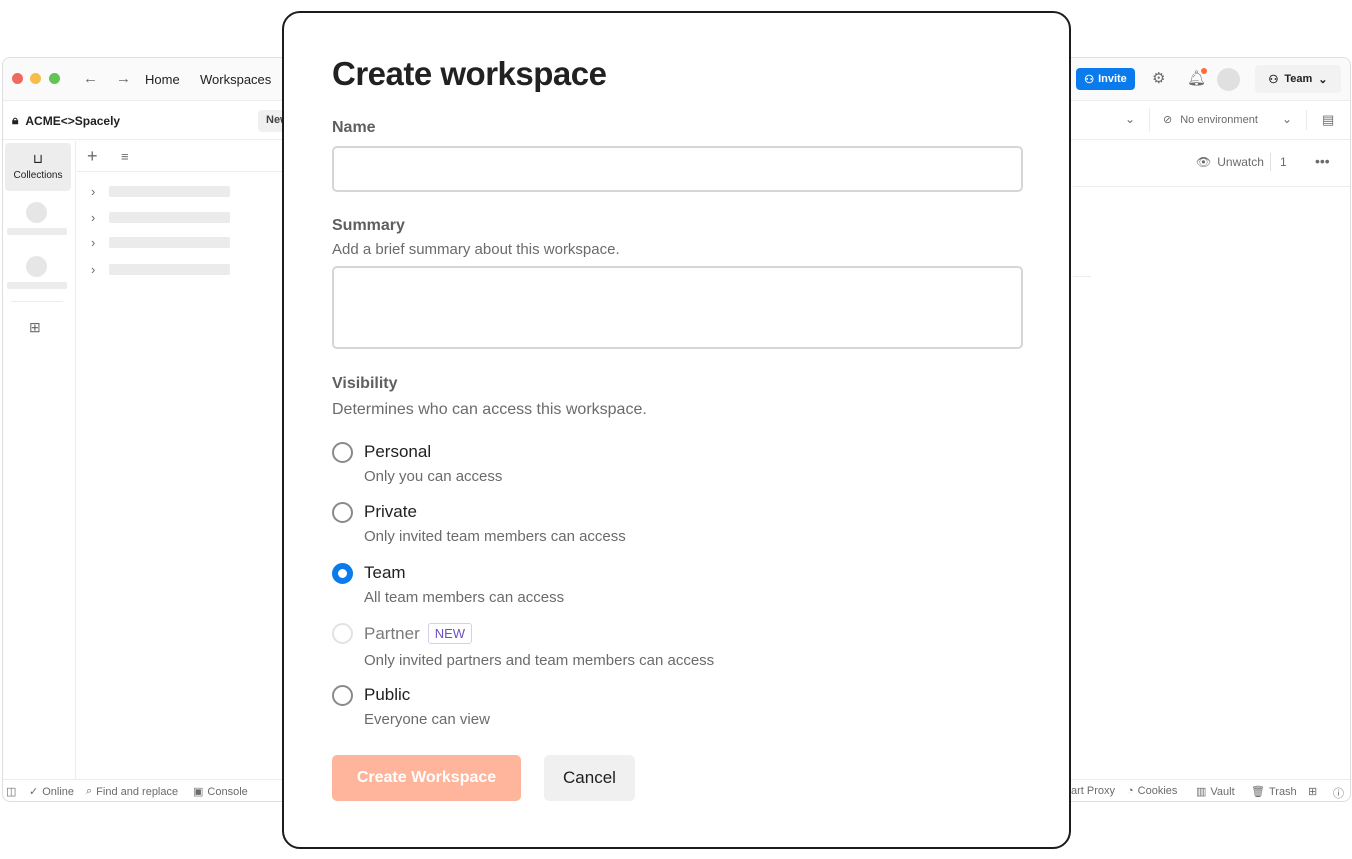  What do you see at coordinates (38, 167) in the screenshot?
I see `rail-item-collections: ⊔ Collections` at bounding box center [38, 167].